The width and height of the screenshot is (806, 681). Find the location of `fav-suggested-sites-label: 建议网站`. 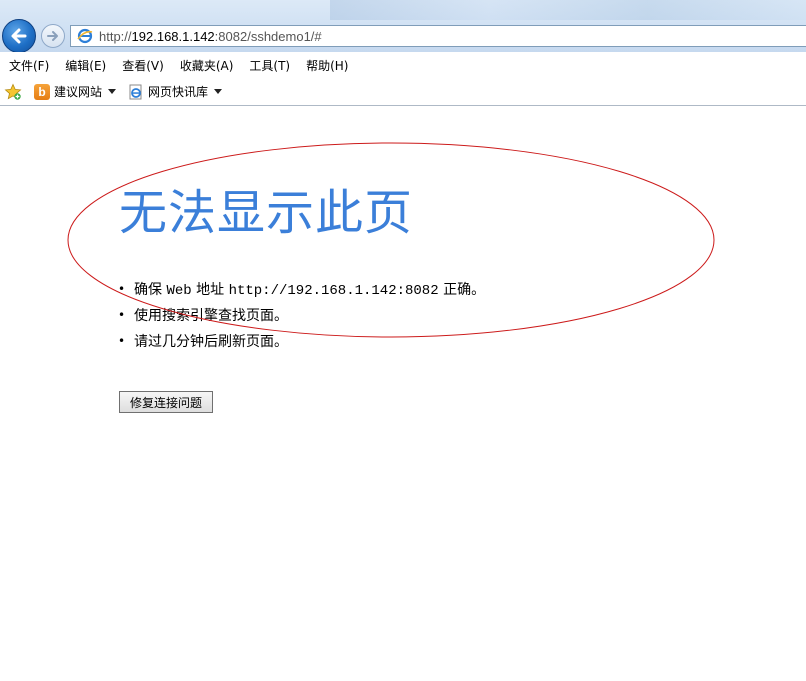

fav-suggested-sites-label: 建议网站 is located at coordinates (78, 92).